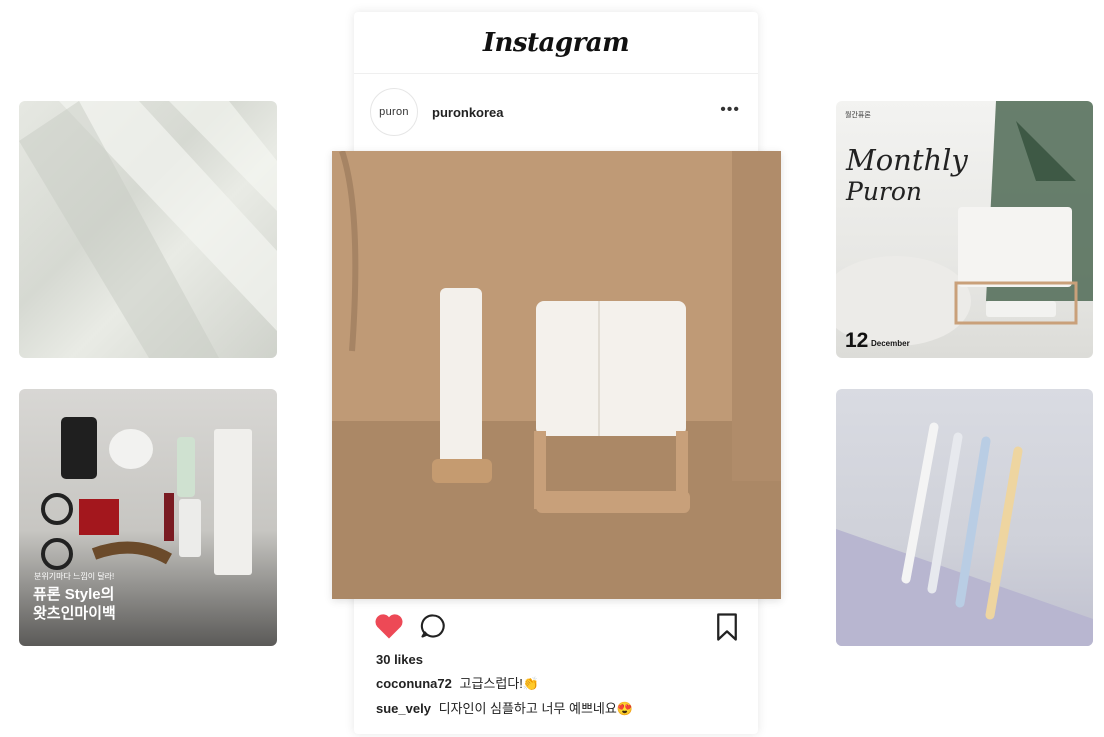  I want to click on photo-tile-toothbrushes, so click(964, 517).